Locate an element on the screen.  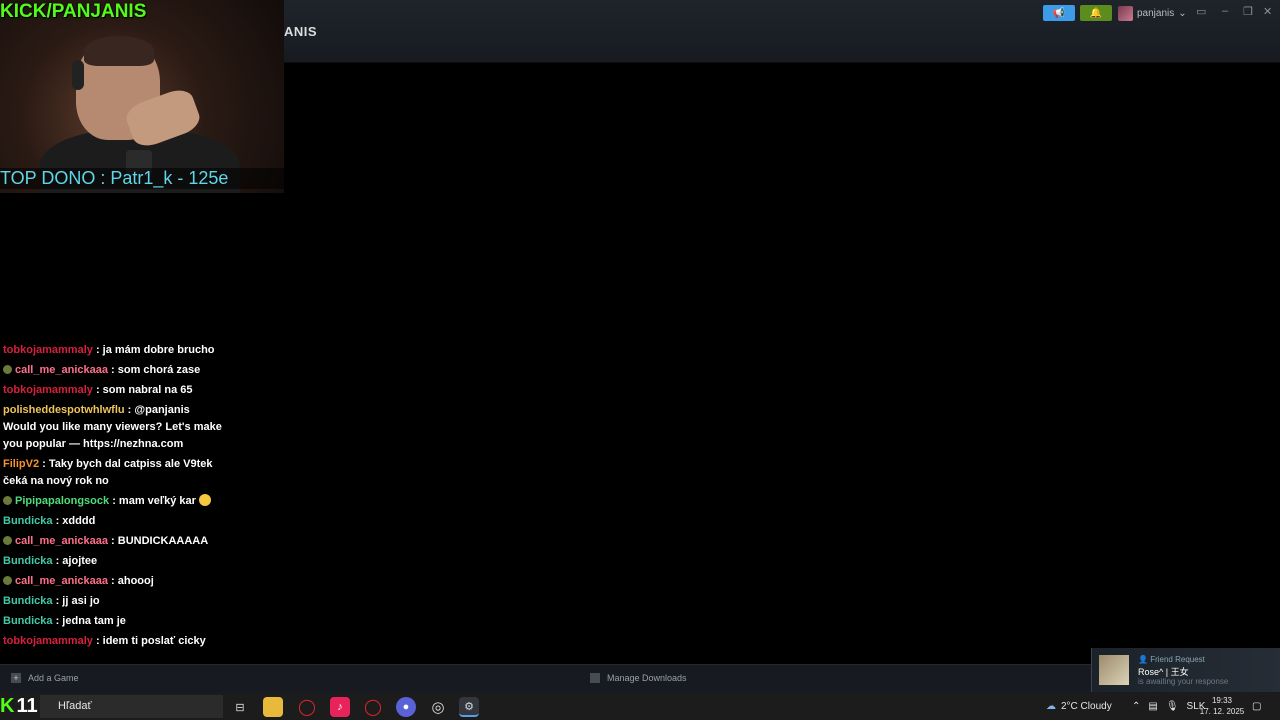
headset is located at coordinates (78, 75).